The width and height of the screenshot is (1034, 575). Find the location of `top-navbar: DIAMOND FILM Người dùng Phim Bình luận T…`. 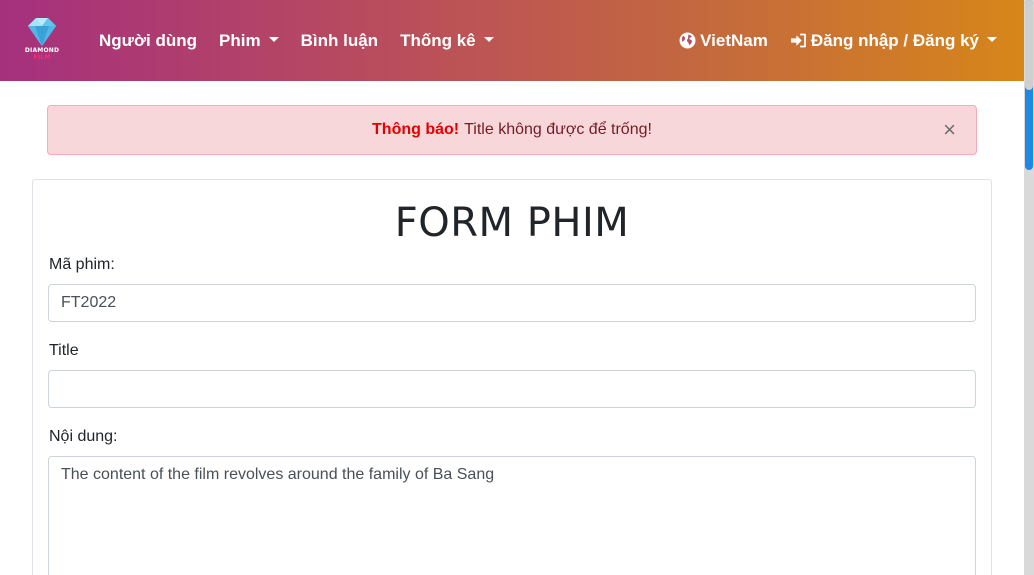

top-navbar: DIAMOND FILM Người dùng Phim Bình luận T… is located at coordinates (512, 40).